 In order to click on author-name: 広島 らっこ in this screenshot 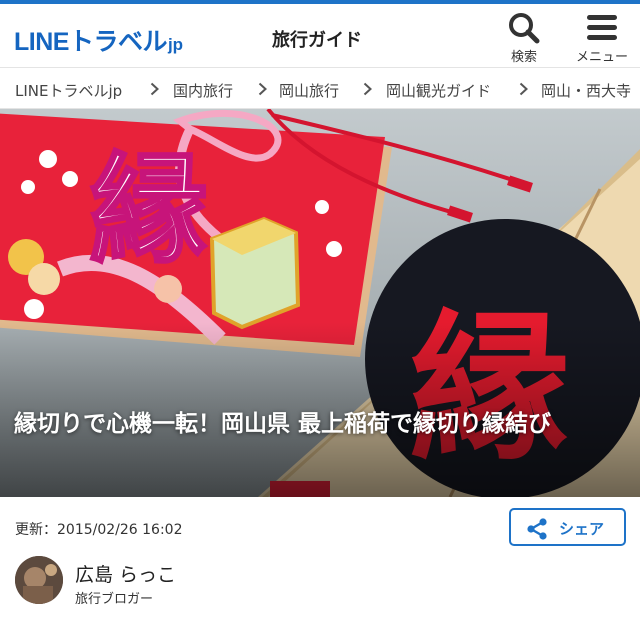, I will do `click(125, 573)`.